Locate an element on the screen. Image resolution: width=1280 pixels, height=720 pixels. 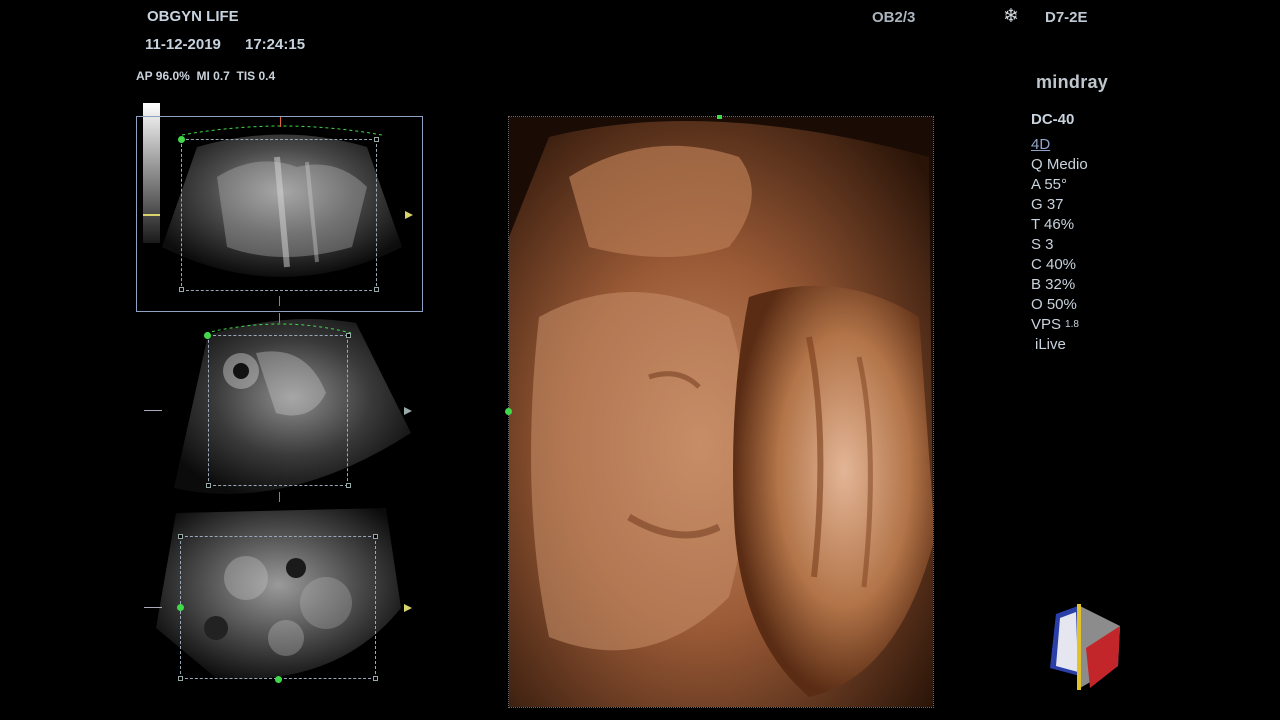
probe-name: D7-2E is located at coordinates (1066, 17).